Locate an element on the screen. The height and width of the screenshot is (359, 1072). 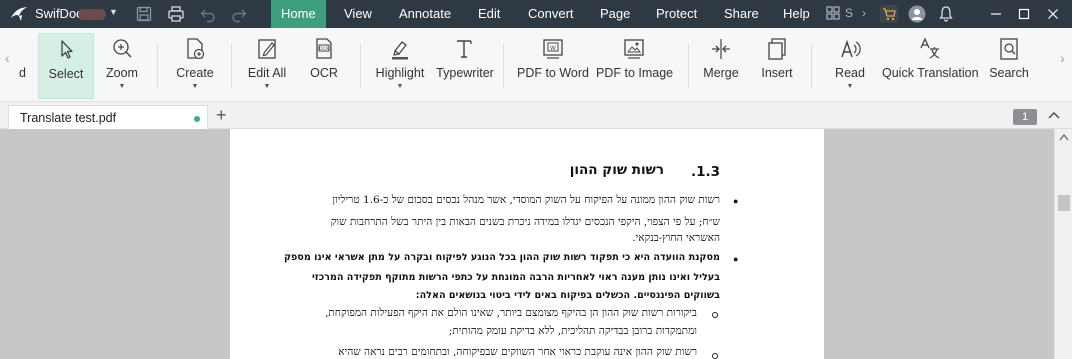
menu-protect: Protect is located at coordinates (676, 14).